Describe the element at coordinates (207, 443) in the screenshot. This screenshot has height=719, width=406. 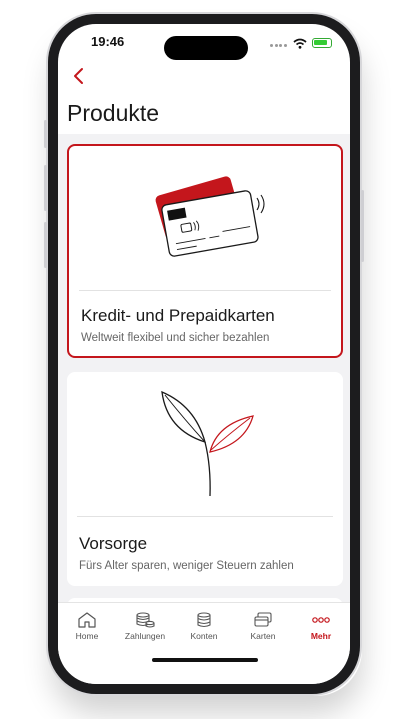
I see `plant-icon` at that location.